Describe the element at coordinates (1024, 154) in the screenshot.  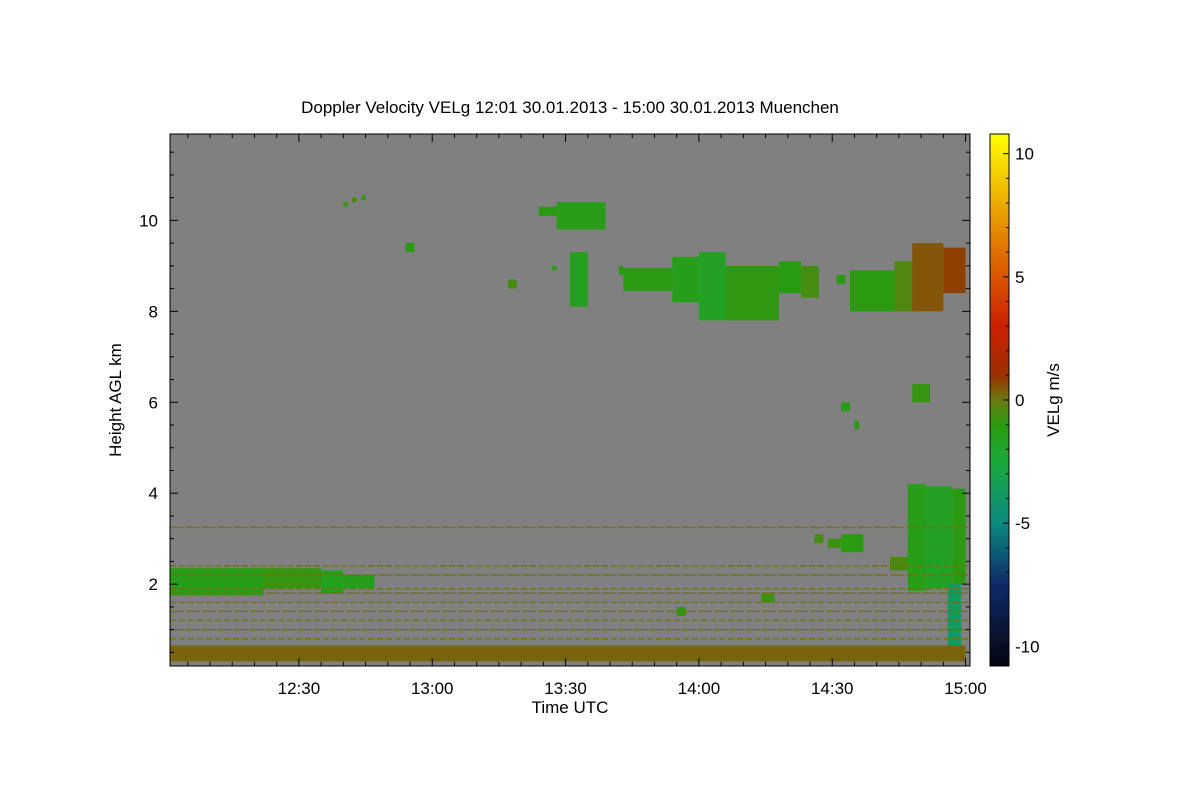
I see `colorbar-tick-label: 10` at that location.